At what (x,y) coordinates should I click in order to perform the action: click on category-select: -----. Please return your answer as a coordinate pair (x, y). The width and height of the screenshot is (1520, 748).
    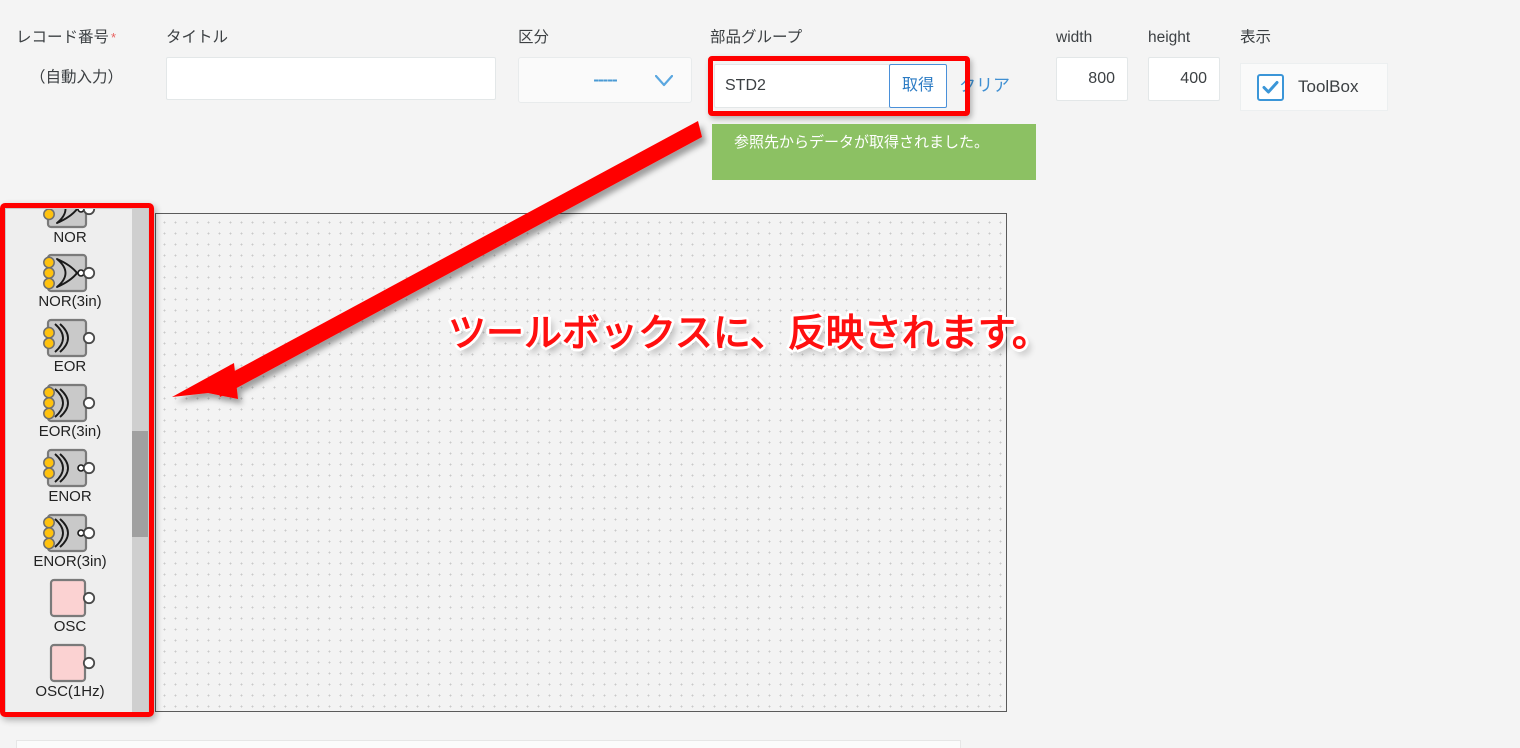
    Looking at the image, I should click on (605, 80).